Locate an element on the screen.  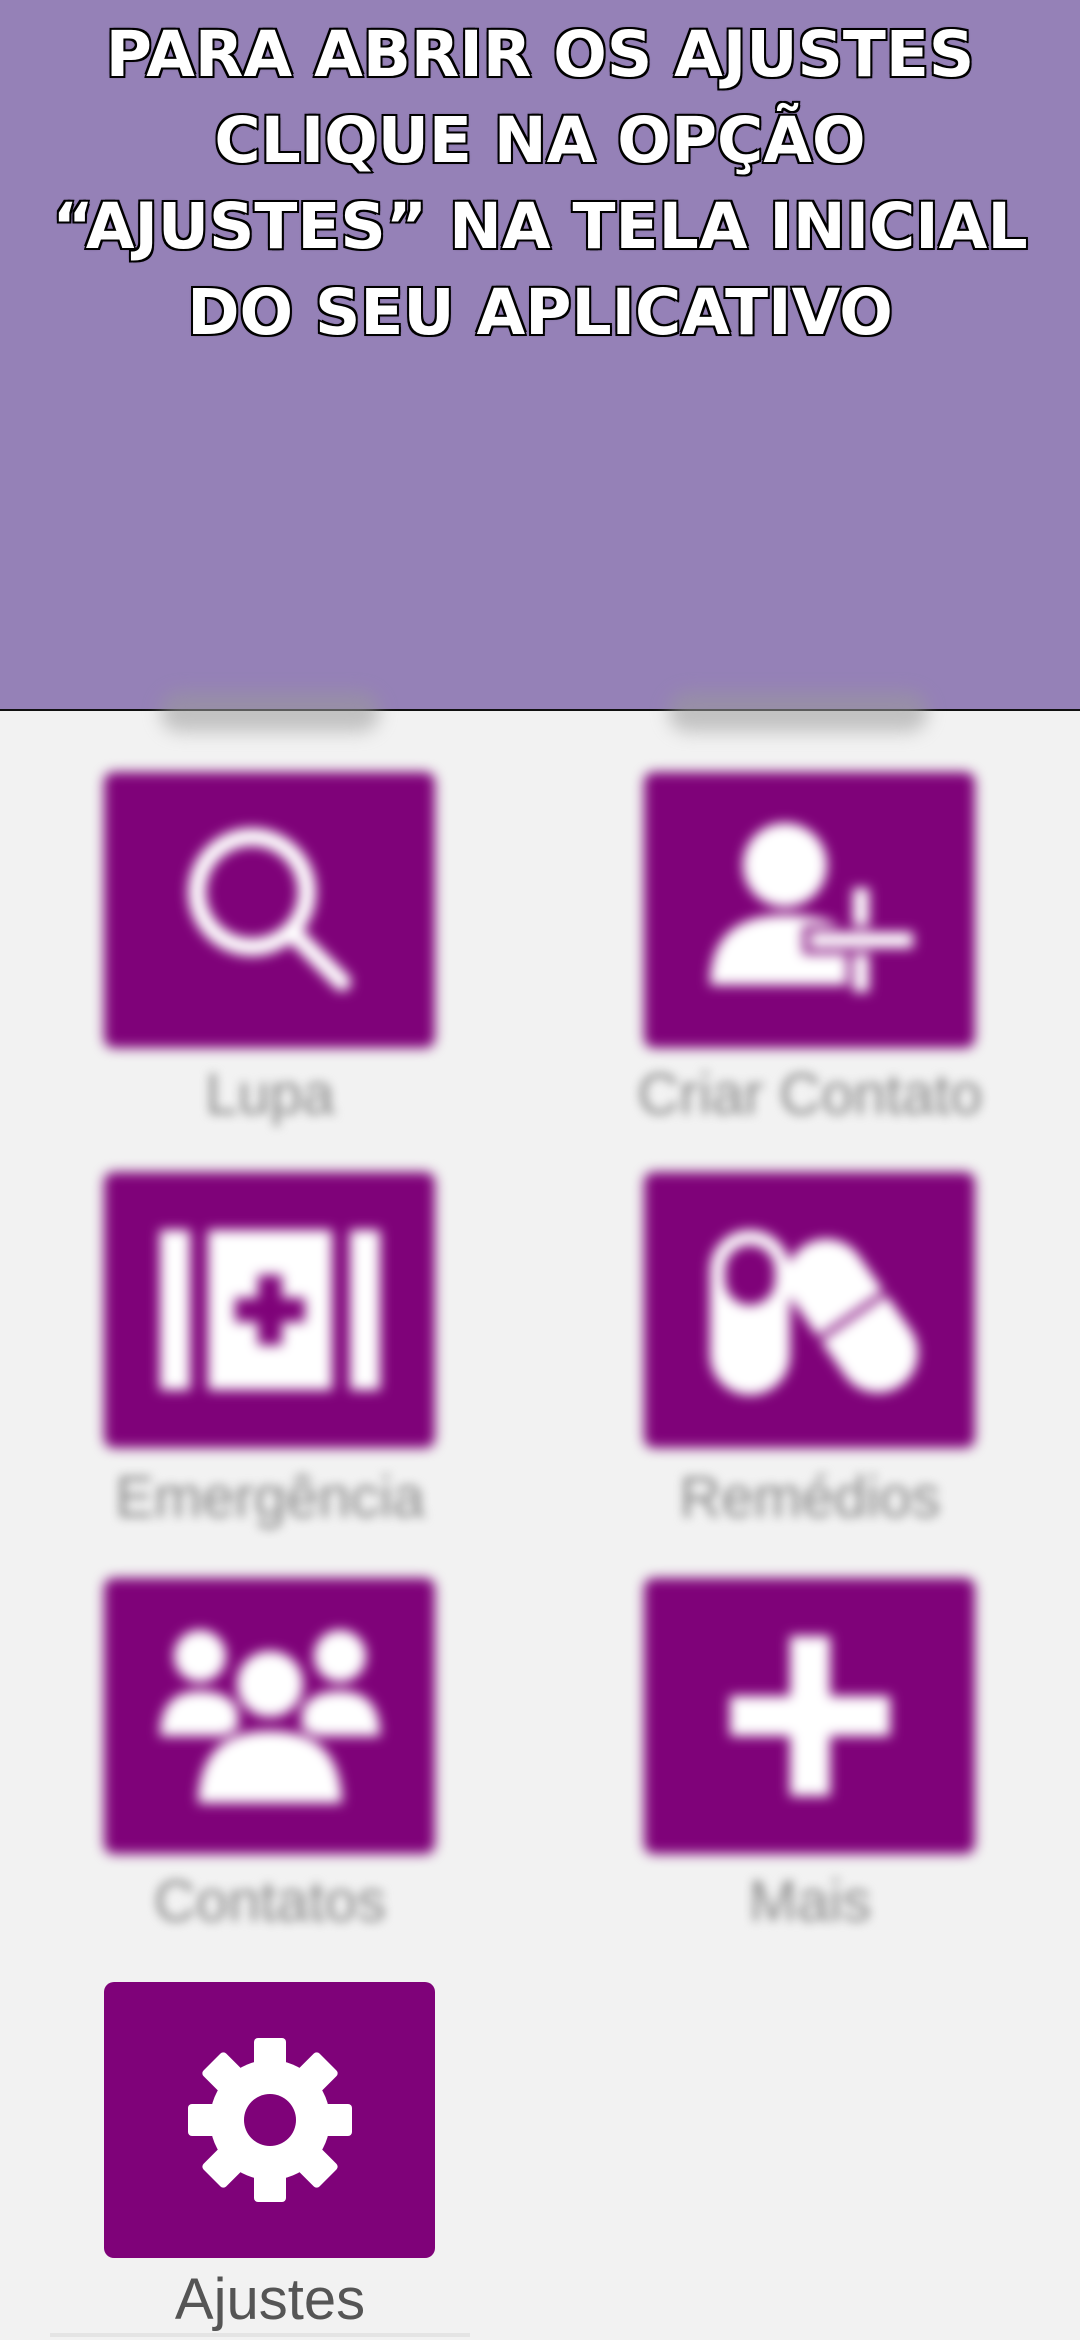
instruction-line-2: CLIQUE NA OPÇÃO is located at coordinates (540, 141).